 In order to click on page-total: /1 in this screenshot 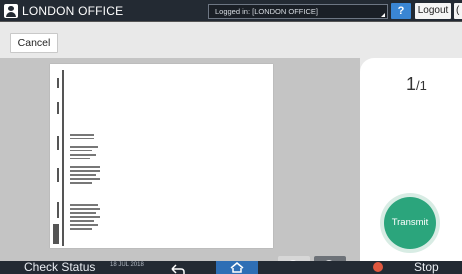, I will do `click(421, 85)`.